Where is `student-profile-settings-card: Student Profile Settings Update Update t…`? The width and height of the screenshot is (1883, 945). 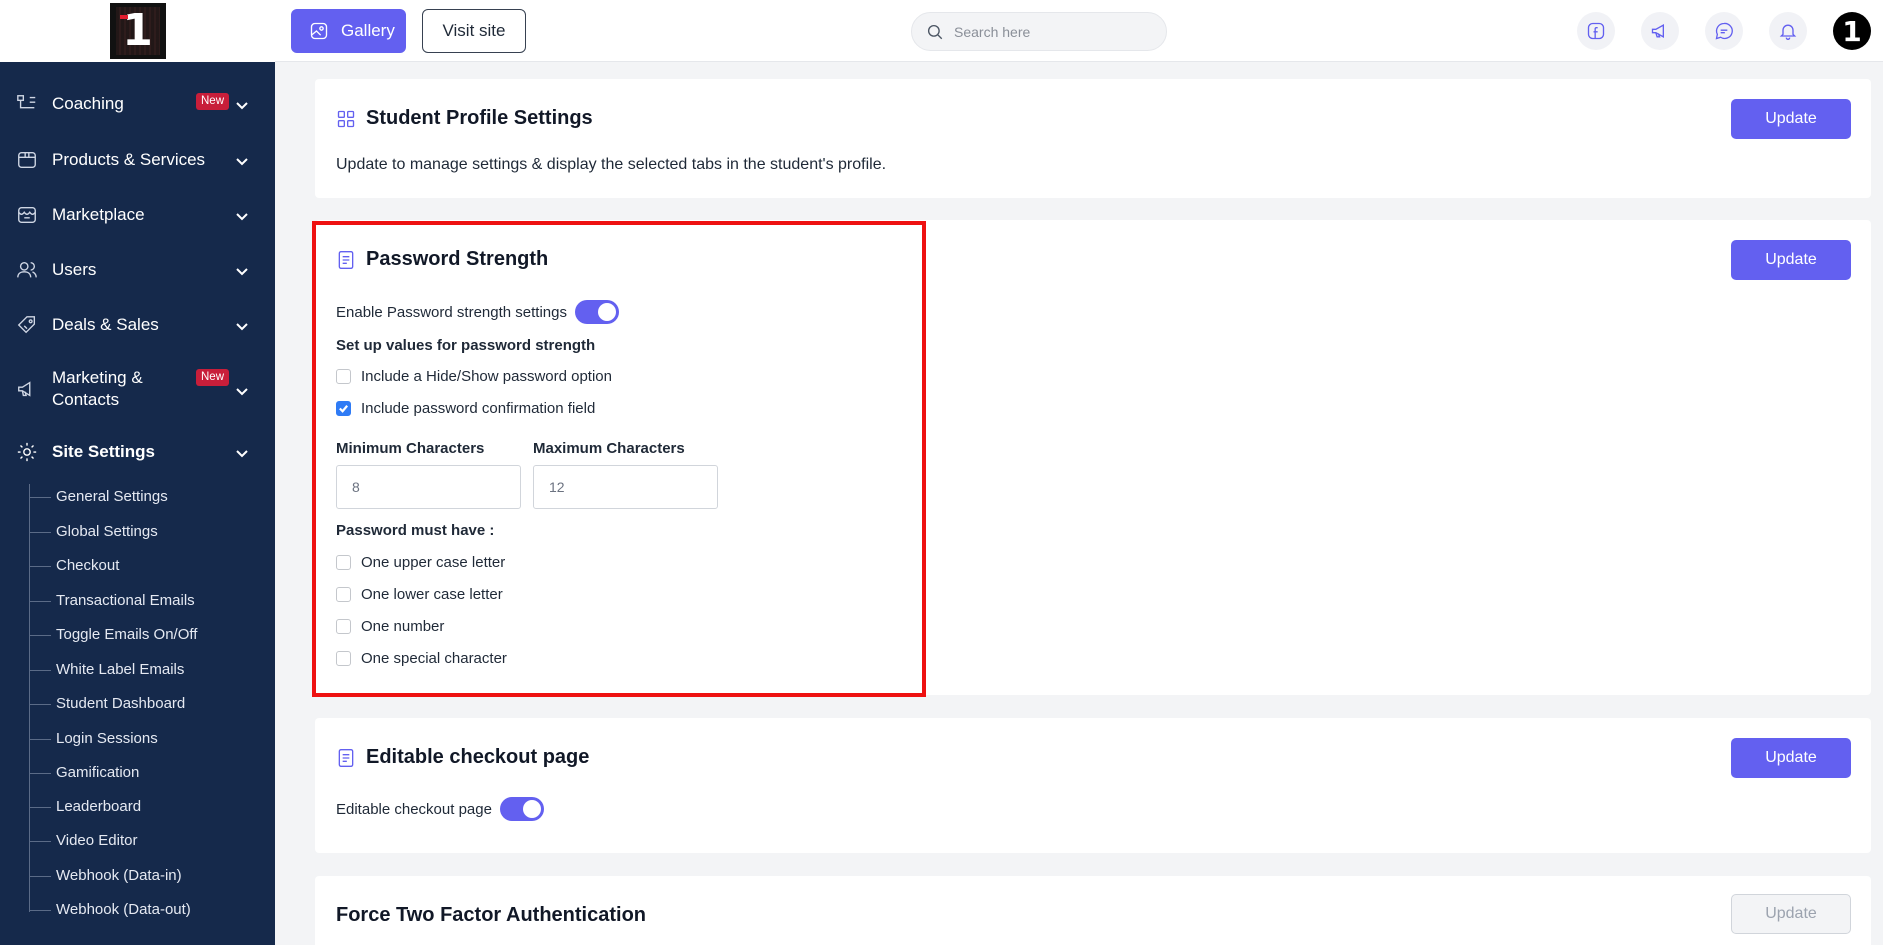
student-profile-settings-card: Student Profile Settings Update Update t… is located at coordinates (1093, 138).